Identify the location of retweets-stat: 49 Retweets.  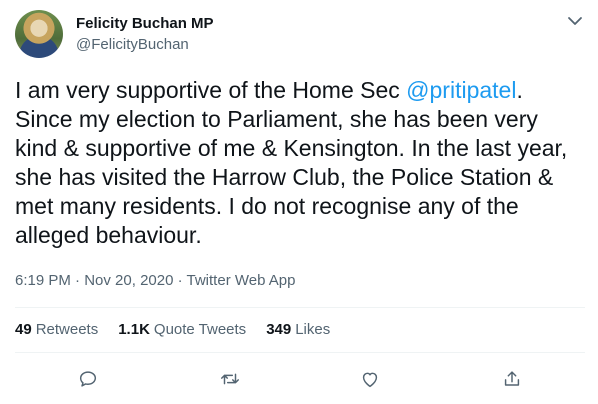
(56, 329).